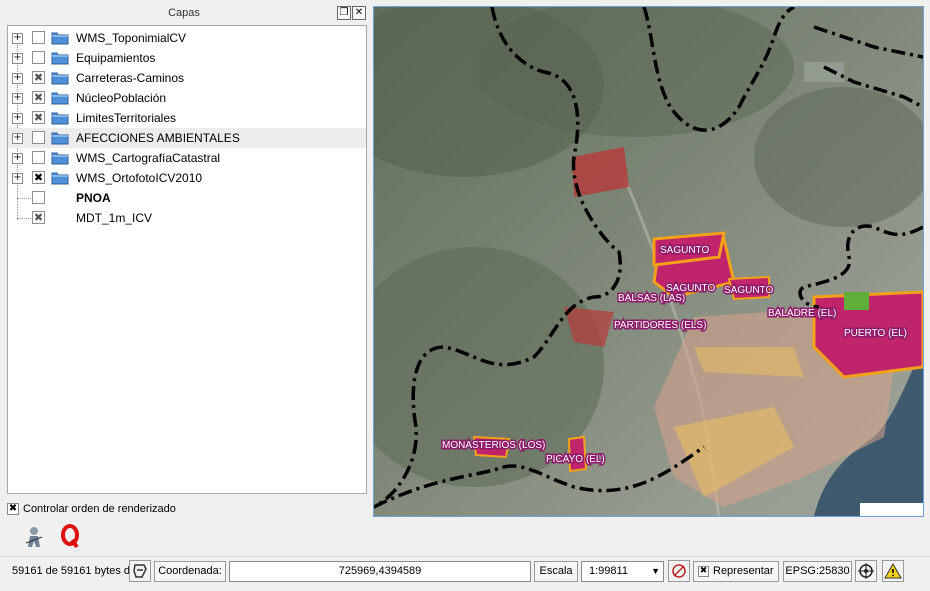 Image resolution: width=930 pixels, height=591 pixels. I want to click on q-plugin-button, so click(71, 536).